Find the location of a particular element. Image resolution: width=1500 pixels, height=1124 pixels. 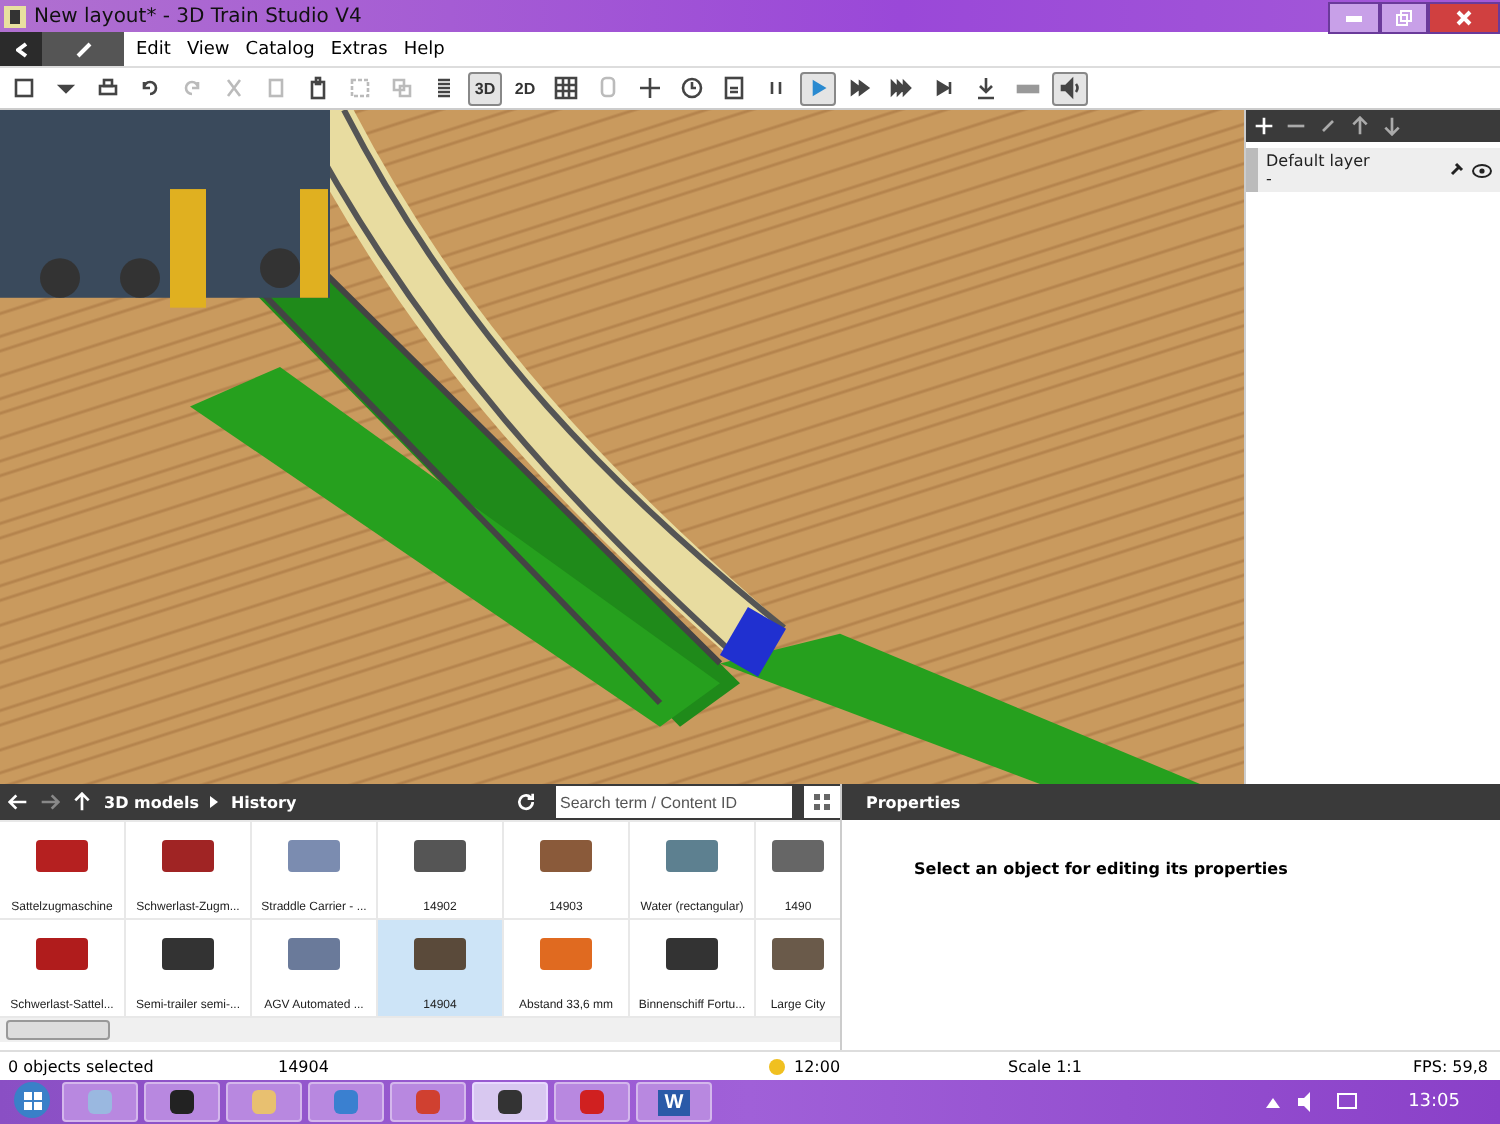

clipboard-icon is located at coordinates (318, 88).